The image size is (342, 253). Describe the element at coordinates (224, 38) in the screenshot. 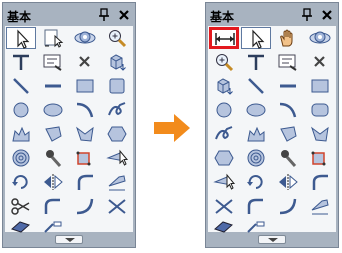

I see `dimension-icon` at that location.